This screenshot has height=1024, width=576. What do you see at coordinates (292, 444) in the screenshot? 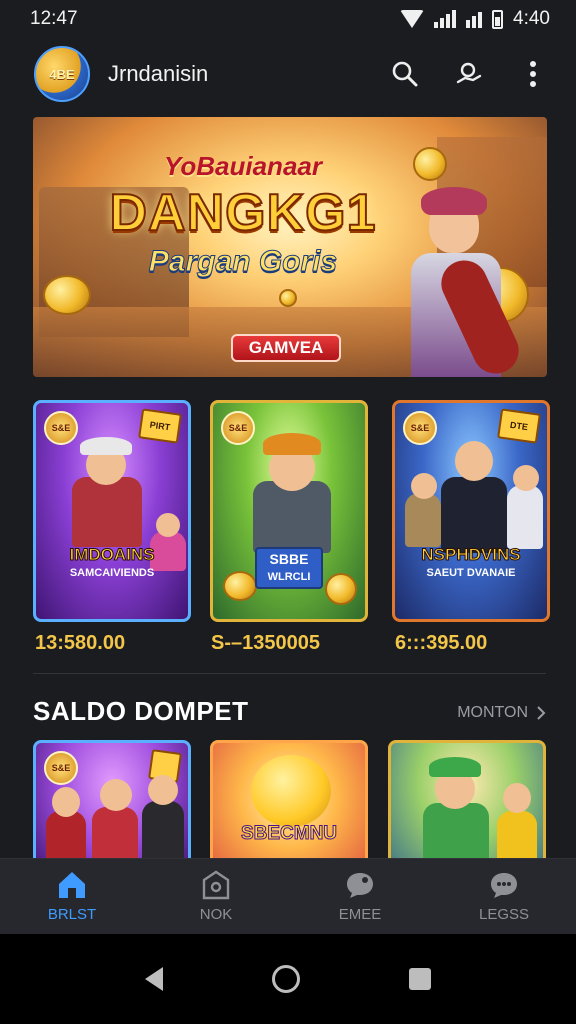
I see `character-hardhat` at bounding box center [292, 444].